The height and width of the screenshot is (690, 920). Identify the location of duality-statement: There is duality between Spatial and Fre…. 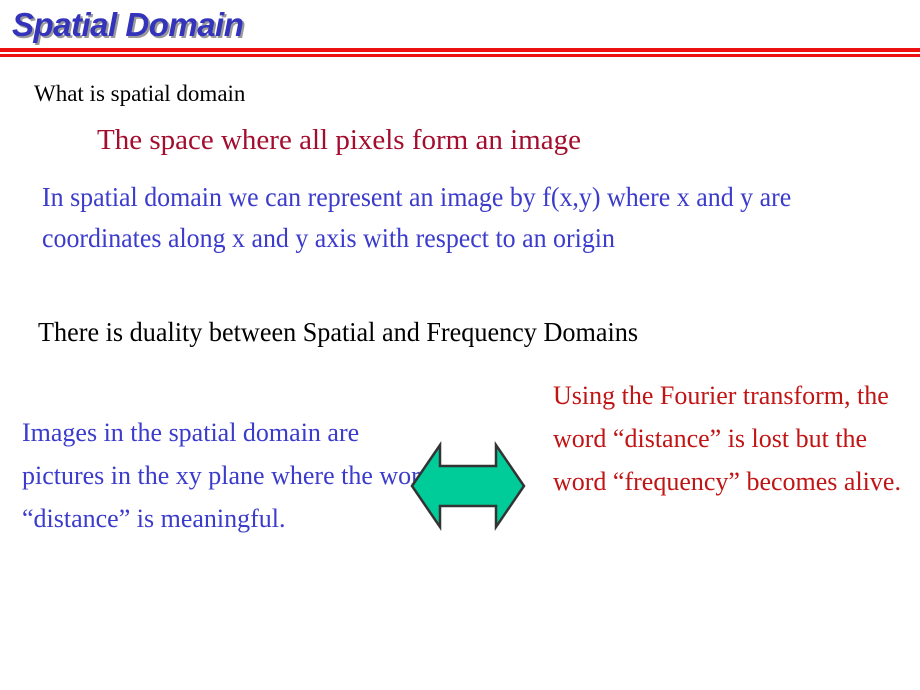
(338, 332).